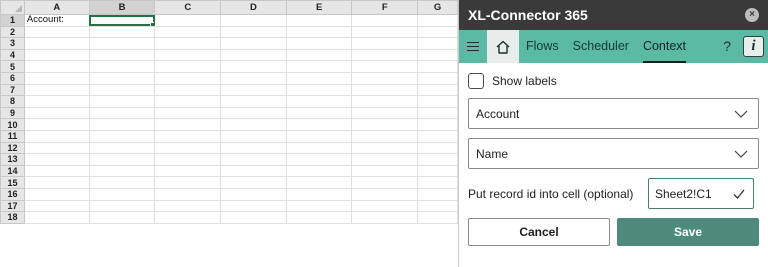  I want to click on column-header-f: F, so click(385, 7).